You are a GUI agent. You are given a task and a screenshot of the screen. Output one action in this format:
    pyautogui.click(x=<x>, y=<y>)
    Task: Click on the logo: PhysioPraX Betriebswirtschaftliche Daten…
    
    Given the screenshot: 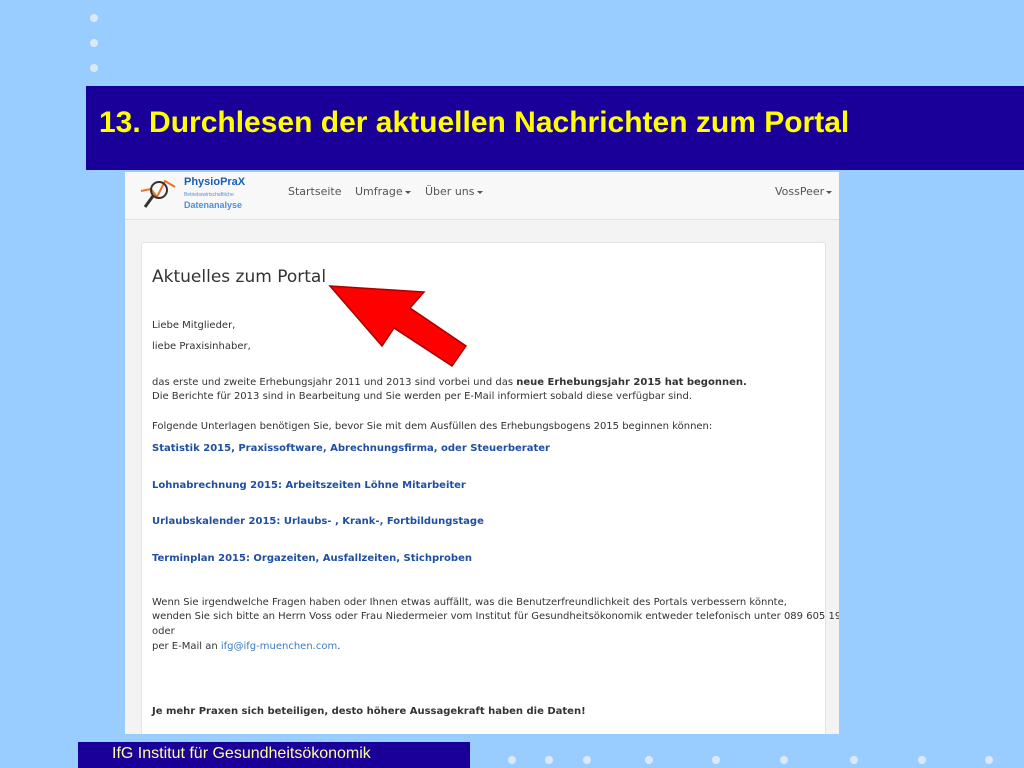 What is the action you would take?
    pyautogui.click(x=199, y=194)
    